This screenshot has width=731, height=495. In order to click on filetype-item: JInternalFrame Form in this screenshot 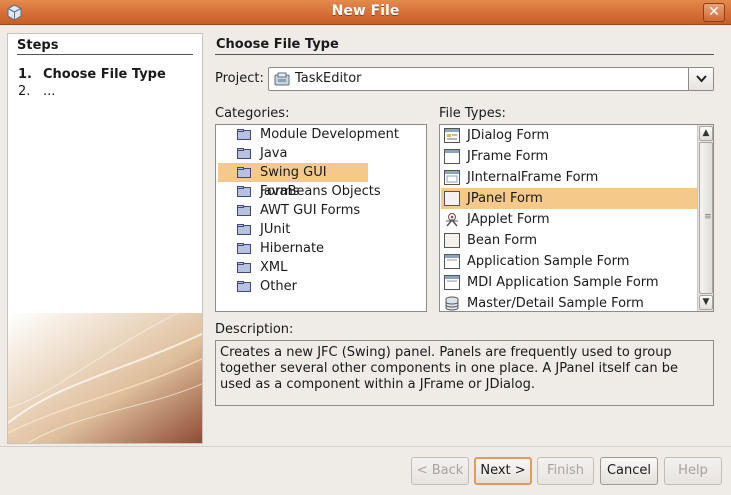, I will do `click(569, 177)`.